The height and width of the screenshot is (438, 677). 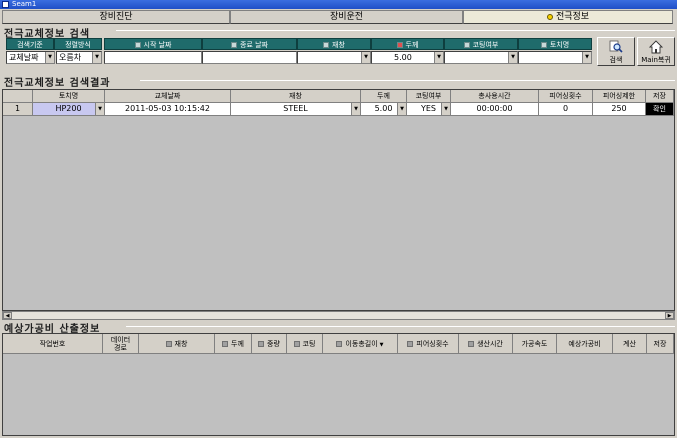 I want to click on column-header: 토치명, so click(x=69, y=96).